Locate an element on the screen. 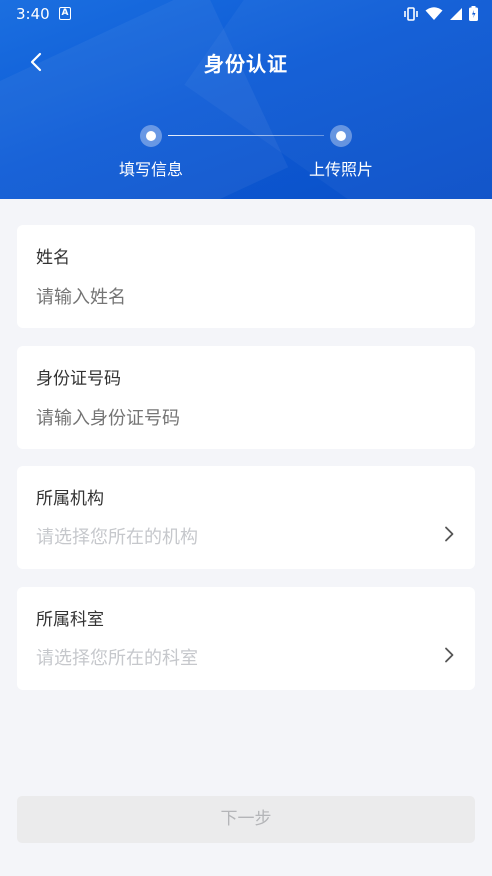 The width and height of the screenshot is (492, 876). next-step-button: 下一步 is located at coordinates (246, 819).